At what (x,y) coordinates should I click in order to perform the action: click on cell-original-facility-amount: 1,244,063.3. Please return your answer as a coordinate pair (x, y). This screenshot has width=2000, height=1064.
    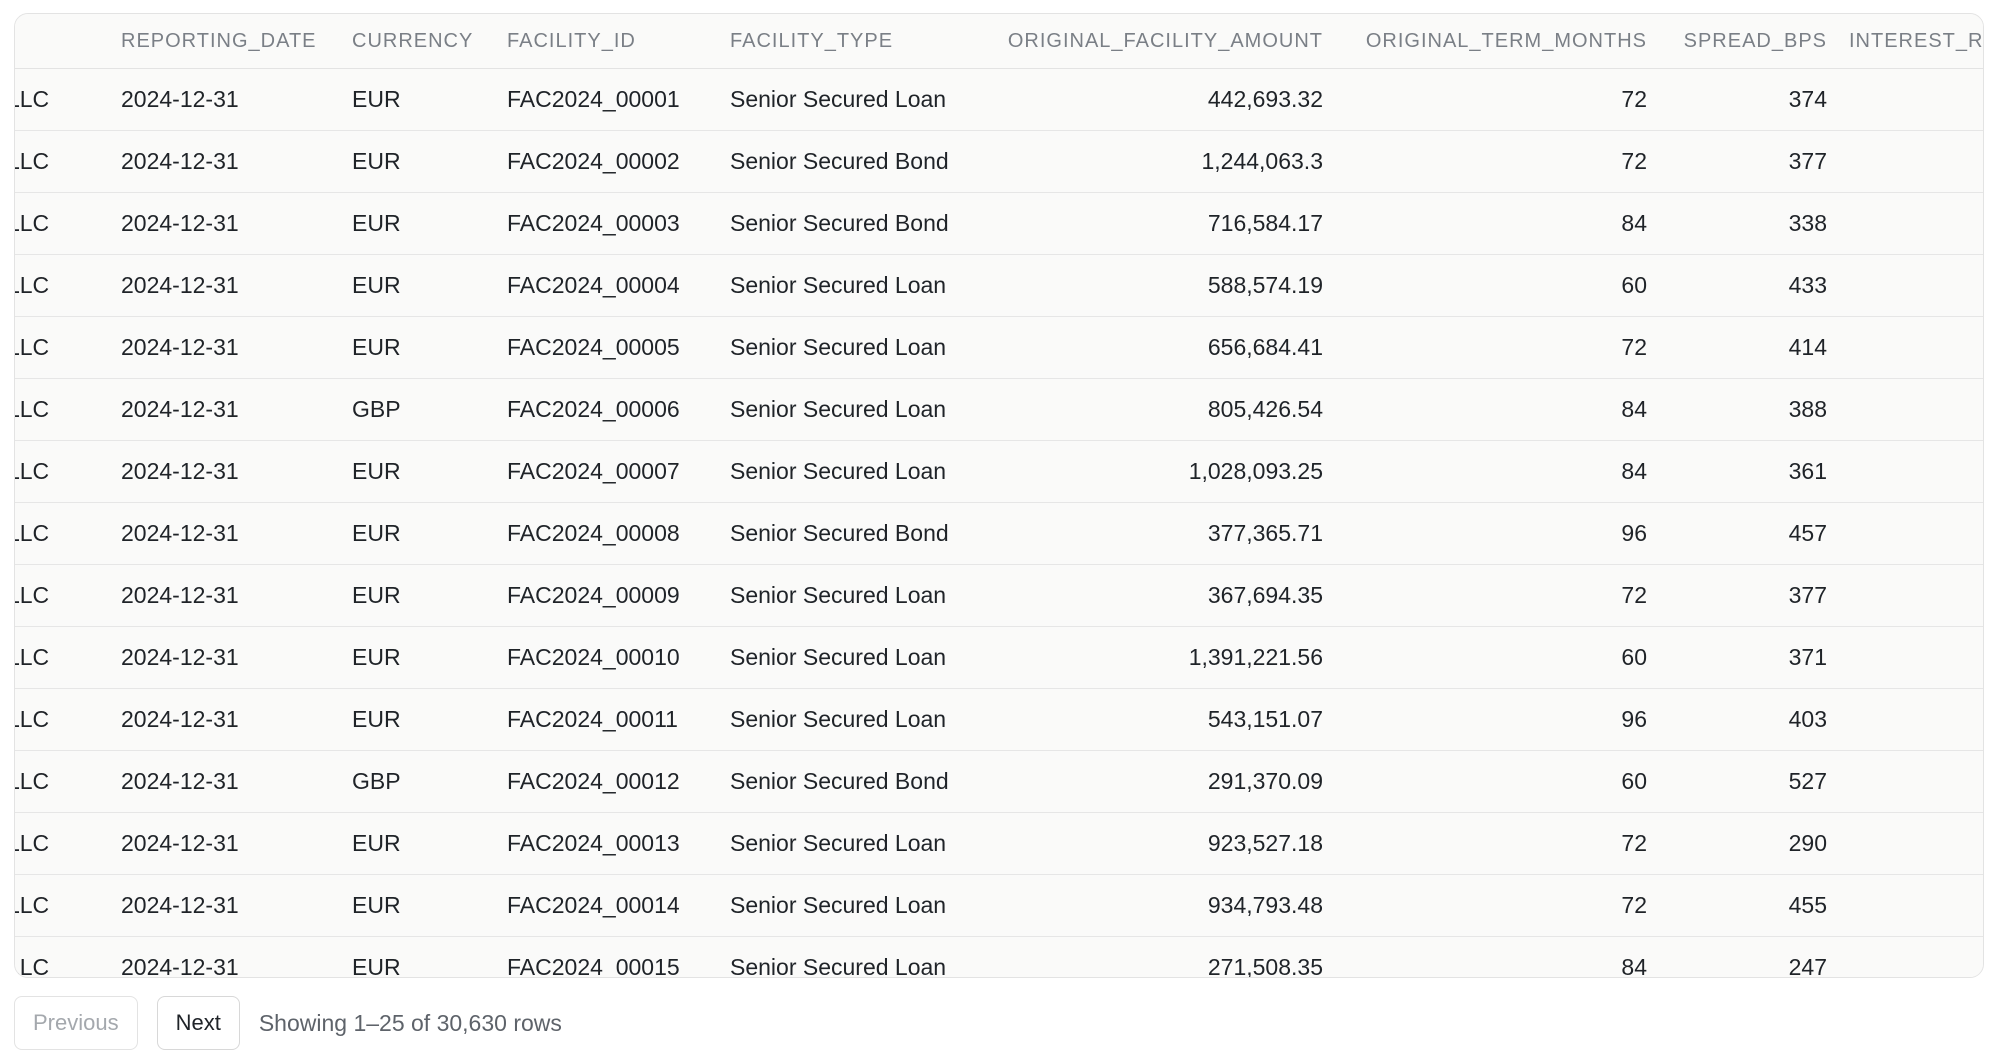
    Looking at the image, I should click on (1262, 161).